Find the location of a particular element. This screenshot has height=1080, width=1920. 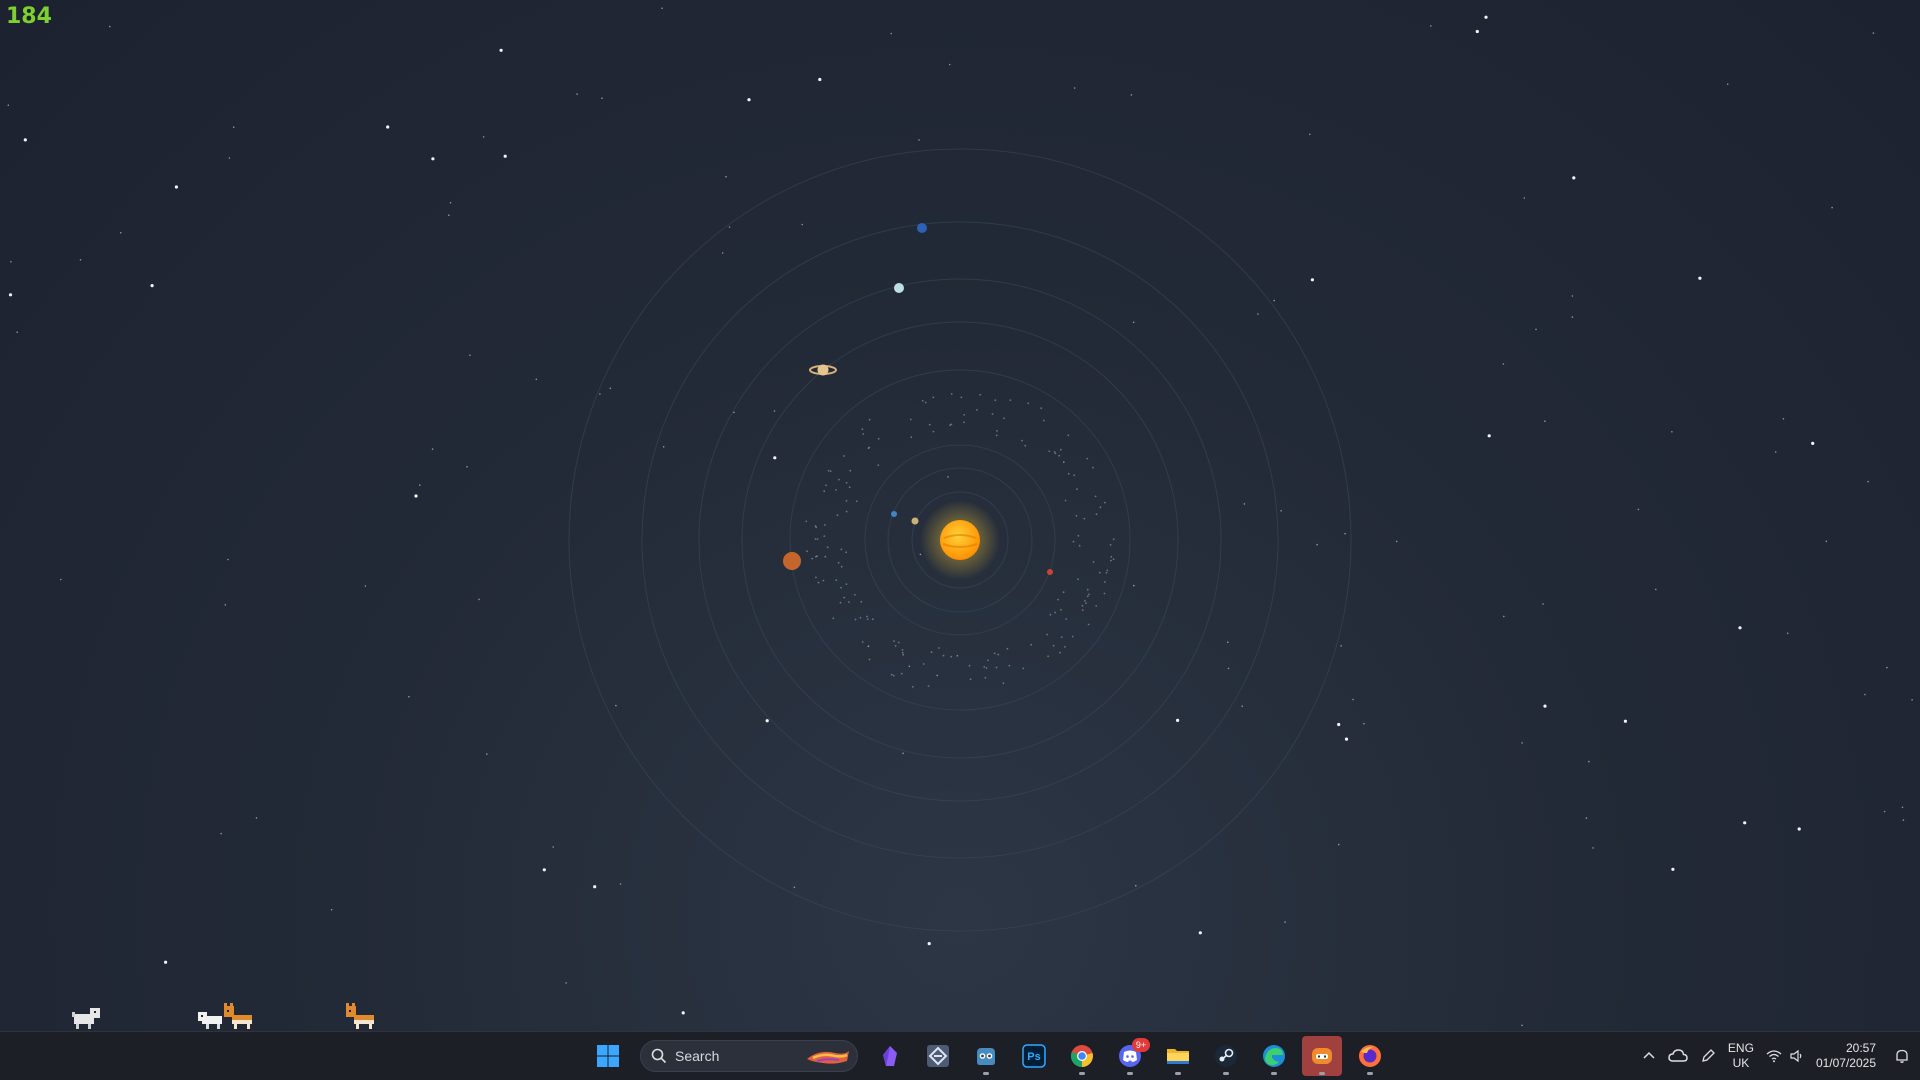

bell-icon is located at coordinates (1902, 1056).